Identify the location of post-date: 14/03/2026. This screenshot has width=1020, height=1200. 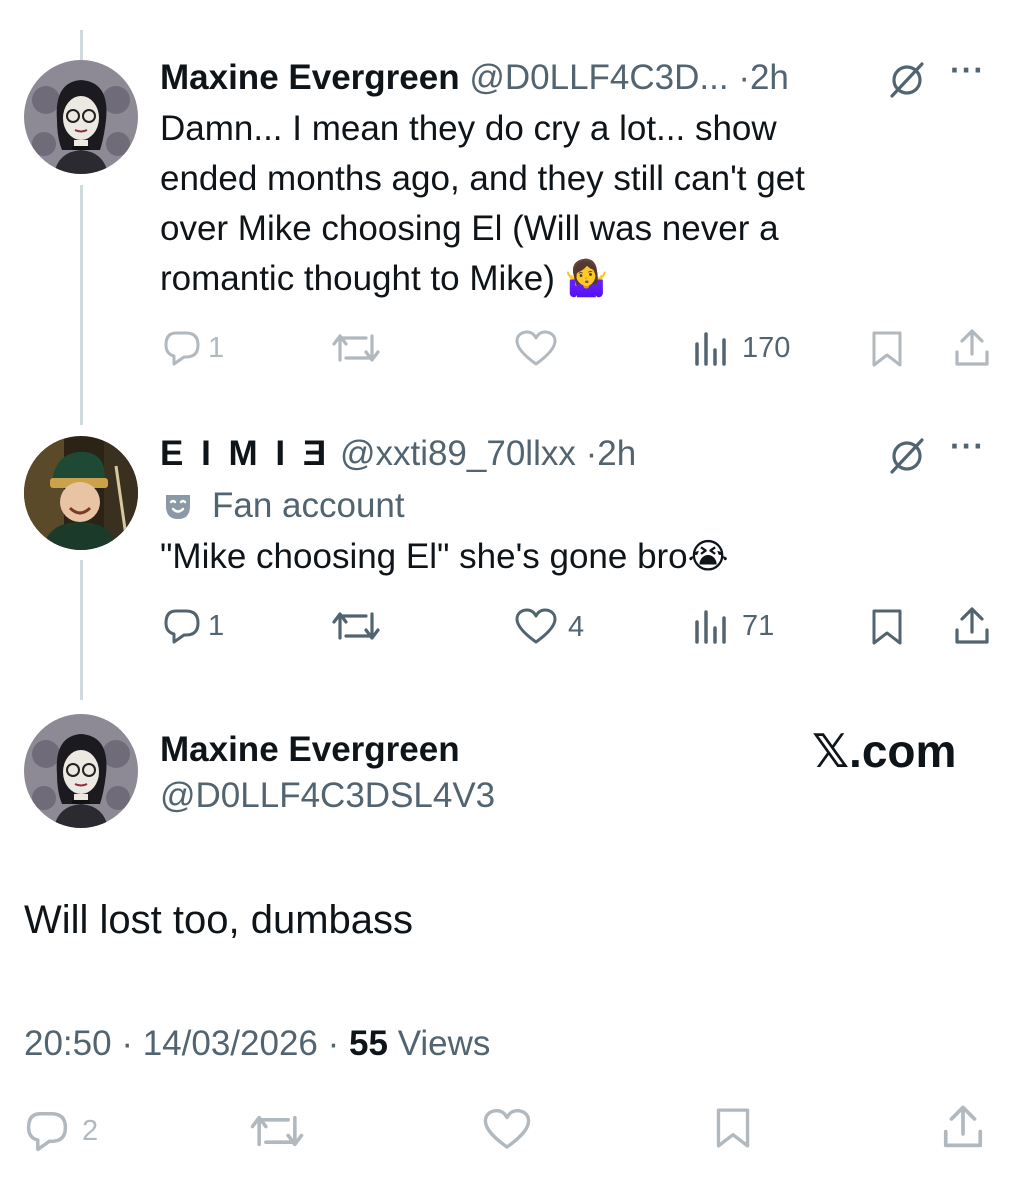
(230, 1043).